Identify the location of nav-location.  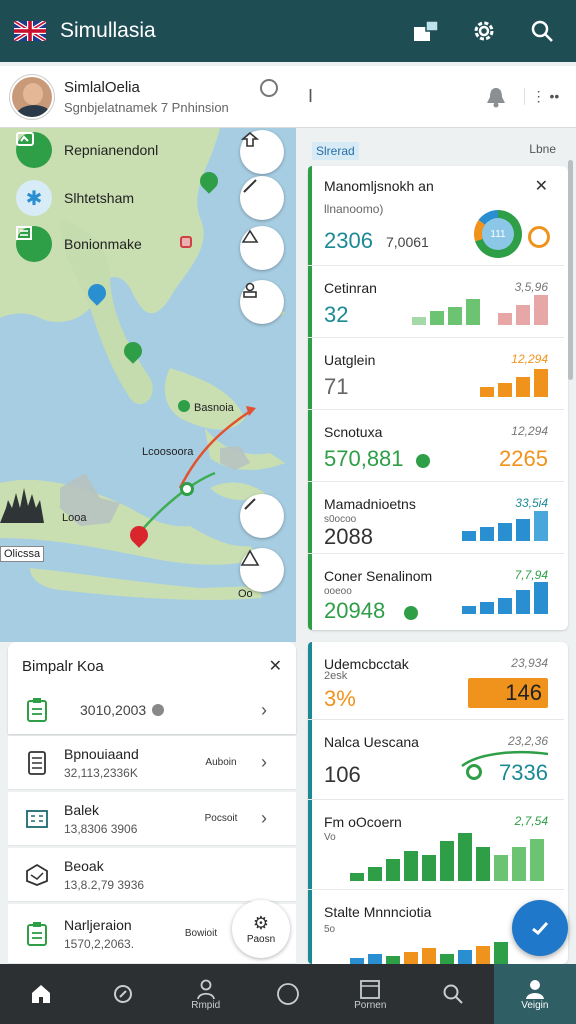
(123, 994).